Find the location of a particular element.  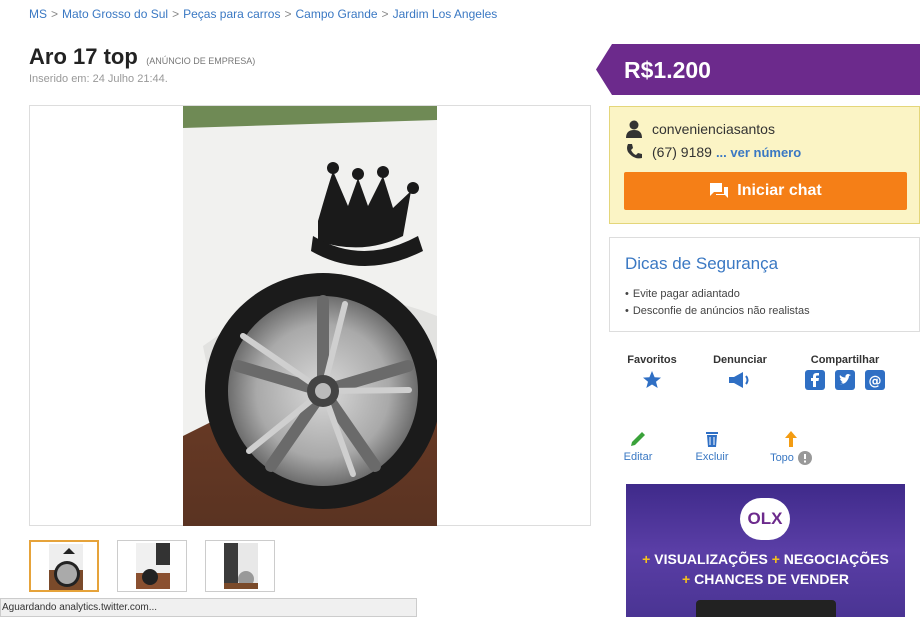

ad-line-2: + CHANCES DE VENDER is located at coordinates (765, 579).